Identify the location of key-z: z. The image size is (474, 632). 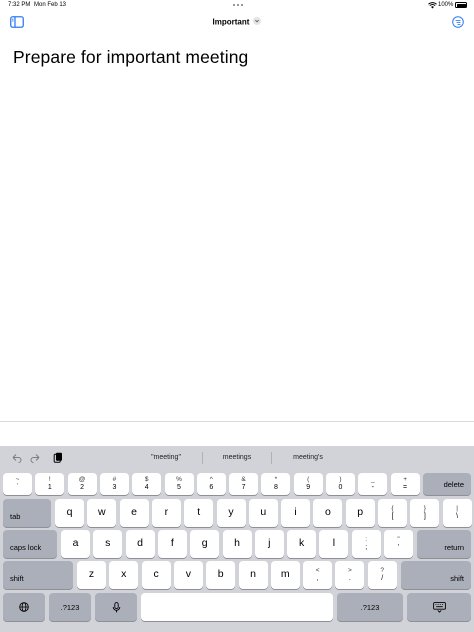
(91, 575).